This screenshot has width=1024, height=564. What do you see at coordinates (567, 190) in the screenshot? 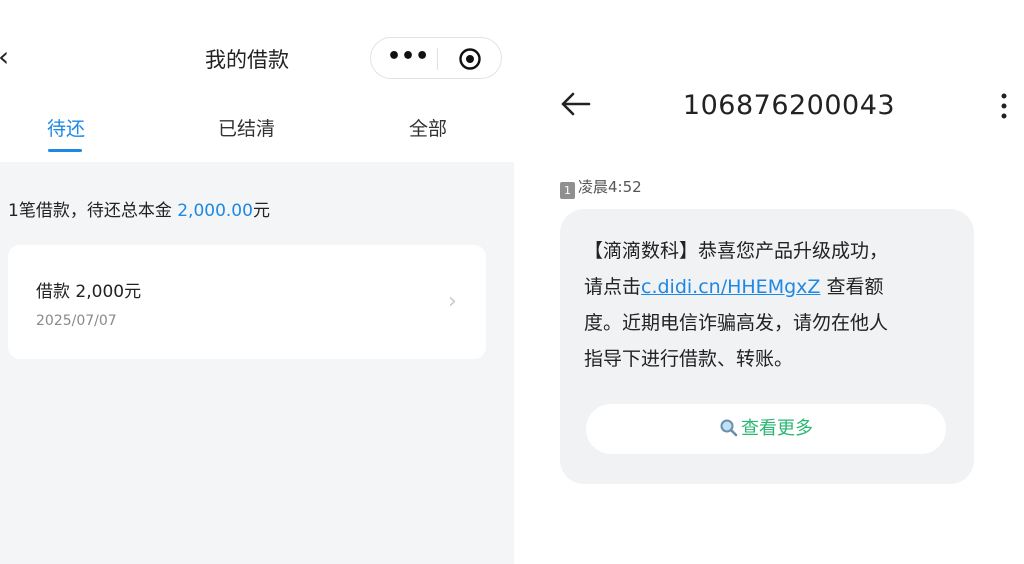
I see `sim-card-icon: 1` at bounding box center [567, 190].